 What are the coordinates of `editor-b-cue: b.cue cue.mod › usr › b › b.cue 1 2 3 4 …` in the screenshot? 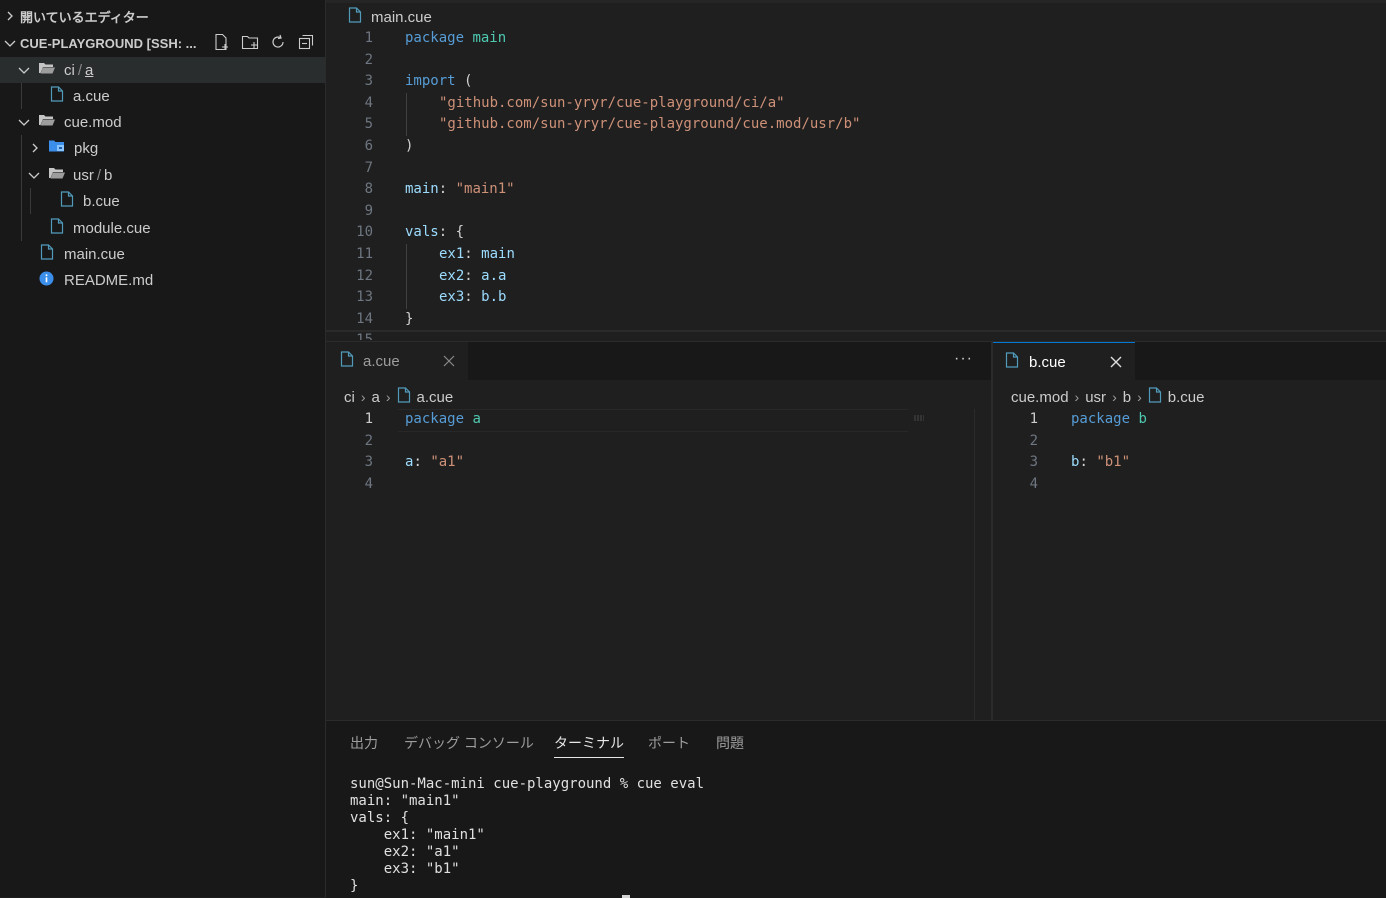 It's located at (1189, 530).